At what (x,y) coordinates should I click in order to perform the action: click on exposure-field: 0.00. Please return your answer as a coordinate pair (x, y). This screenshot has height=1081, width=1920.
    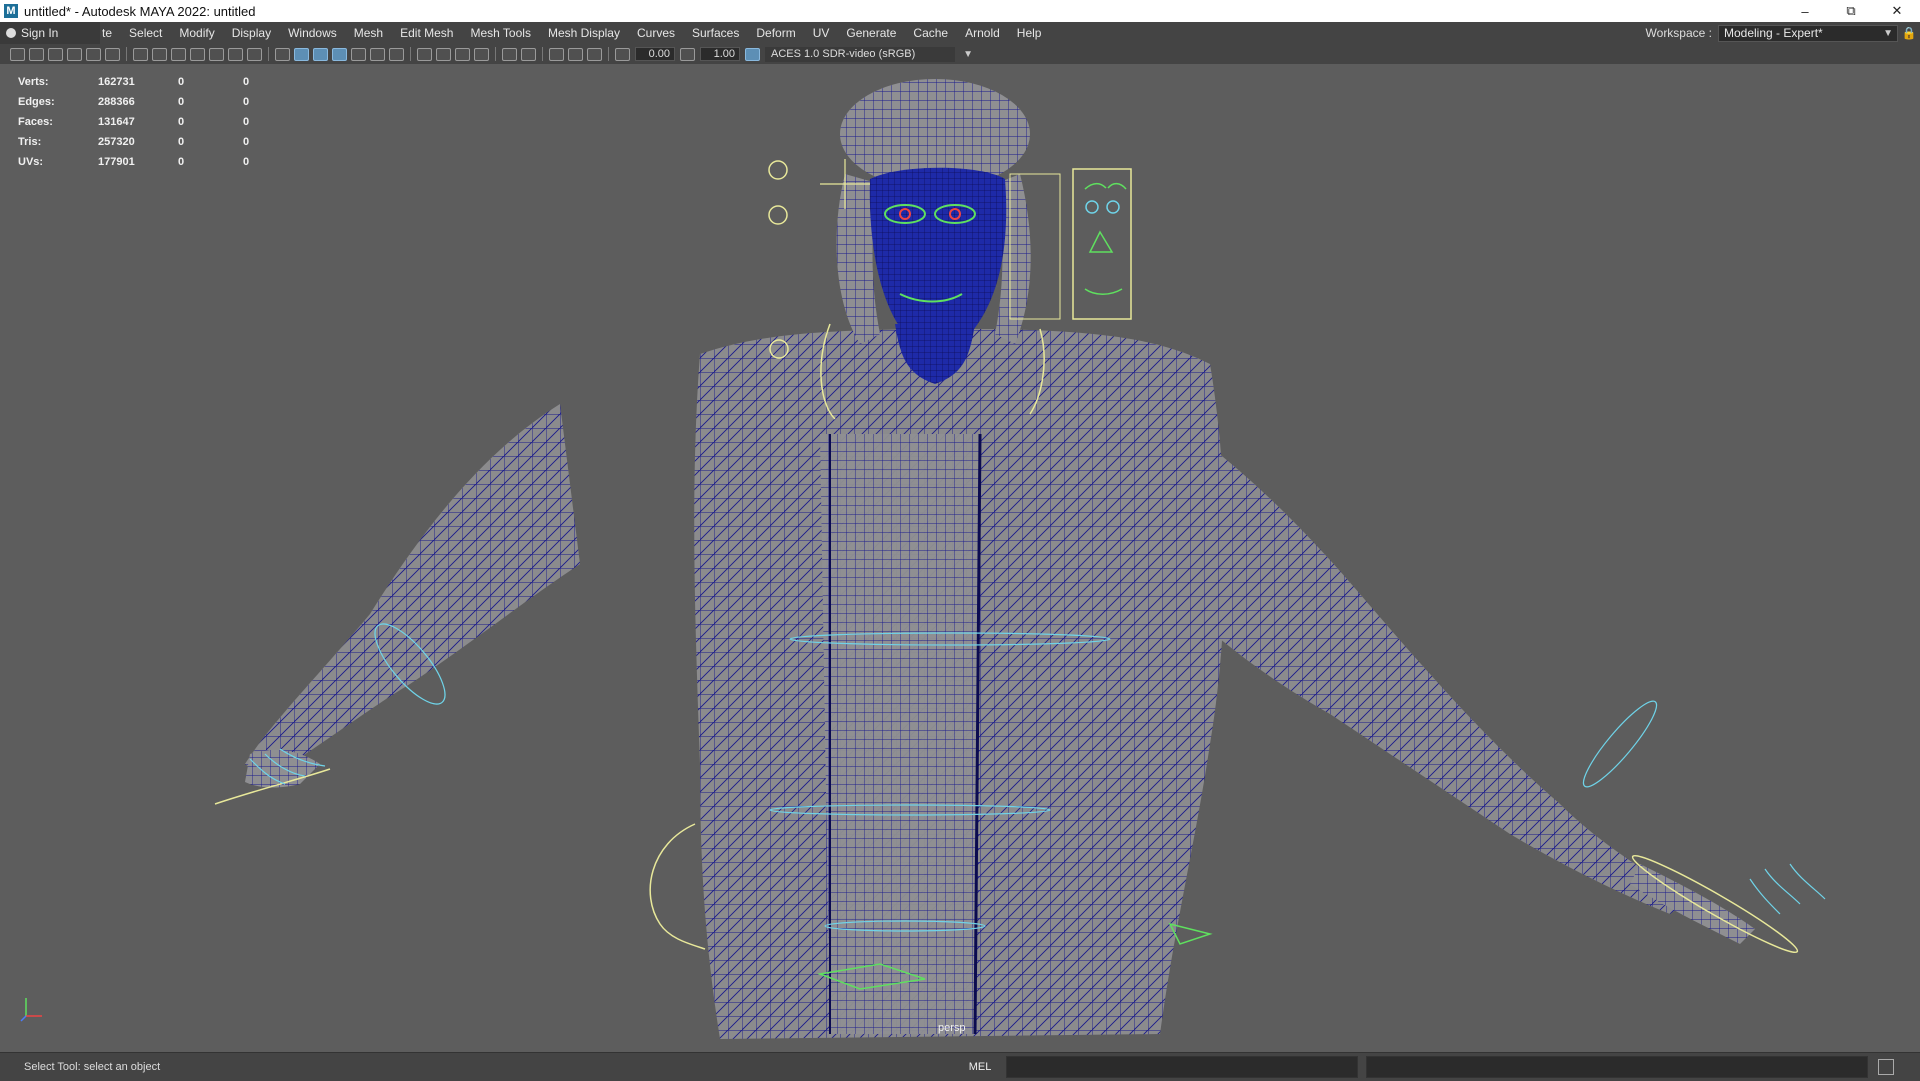
    Looking at the image, I should click on (655, 54).